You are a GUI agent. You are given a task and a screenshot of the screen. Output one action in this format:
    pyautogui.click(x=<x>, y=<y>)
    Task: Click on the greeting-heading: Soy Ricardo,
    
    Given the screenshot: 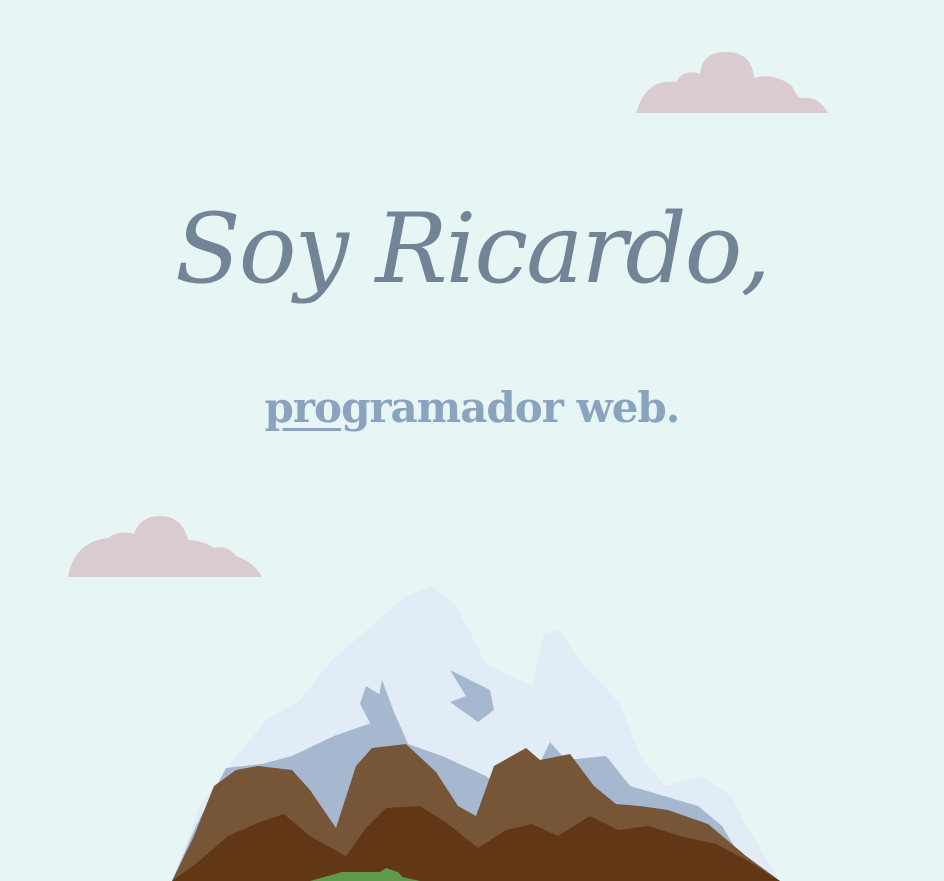 What is the action you would take?
    pyautogui.click(x=473, y=249)
    